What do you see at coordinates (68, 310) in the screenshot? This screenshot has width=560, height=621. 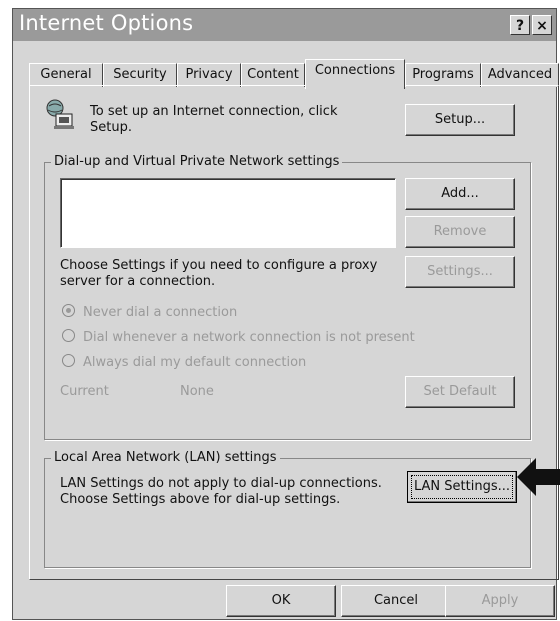 I see `radio-selected-indicator` at bounding box center [68, 310].